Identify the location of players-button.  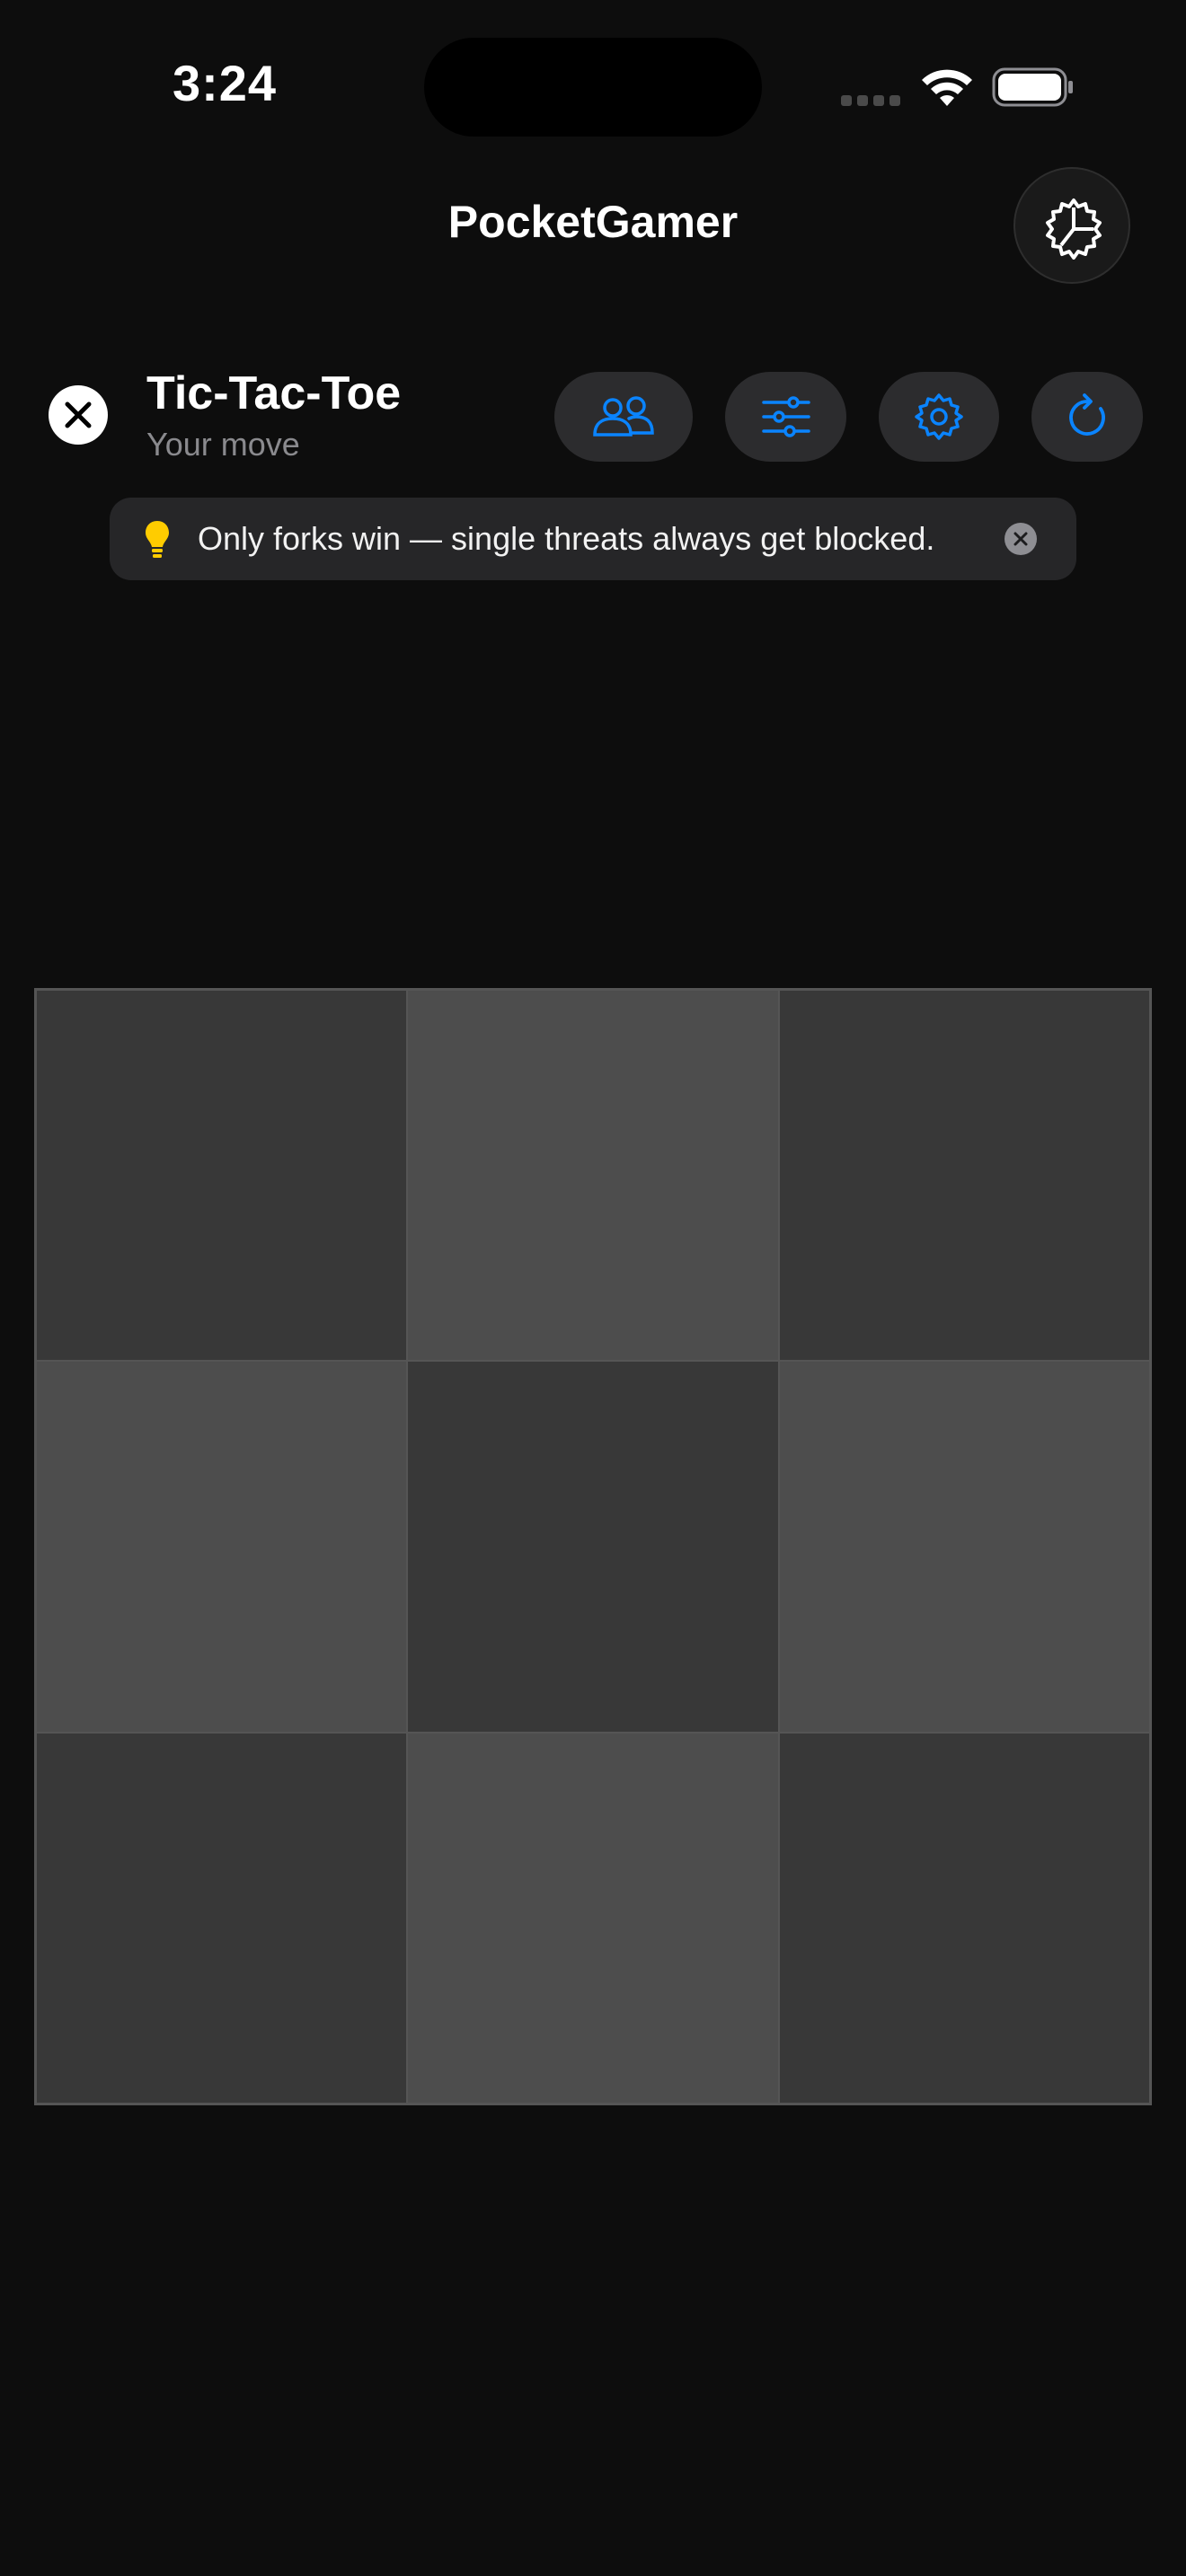
(623, 417).